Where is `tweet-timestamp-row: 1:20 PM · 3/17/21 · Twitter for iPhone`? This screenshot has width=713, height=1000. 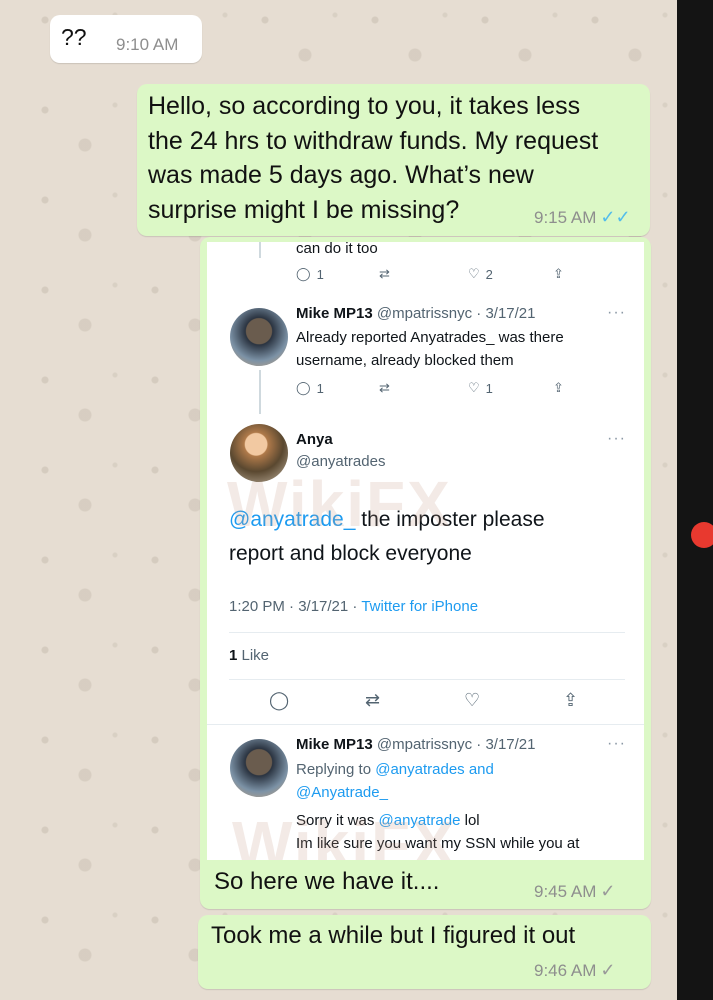 tweet-timestamp-row: 1:20 PM · 3/17/21 · Twitter for iPhone is located at coordinates (353, 606).